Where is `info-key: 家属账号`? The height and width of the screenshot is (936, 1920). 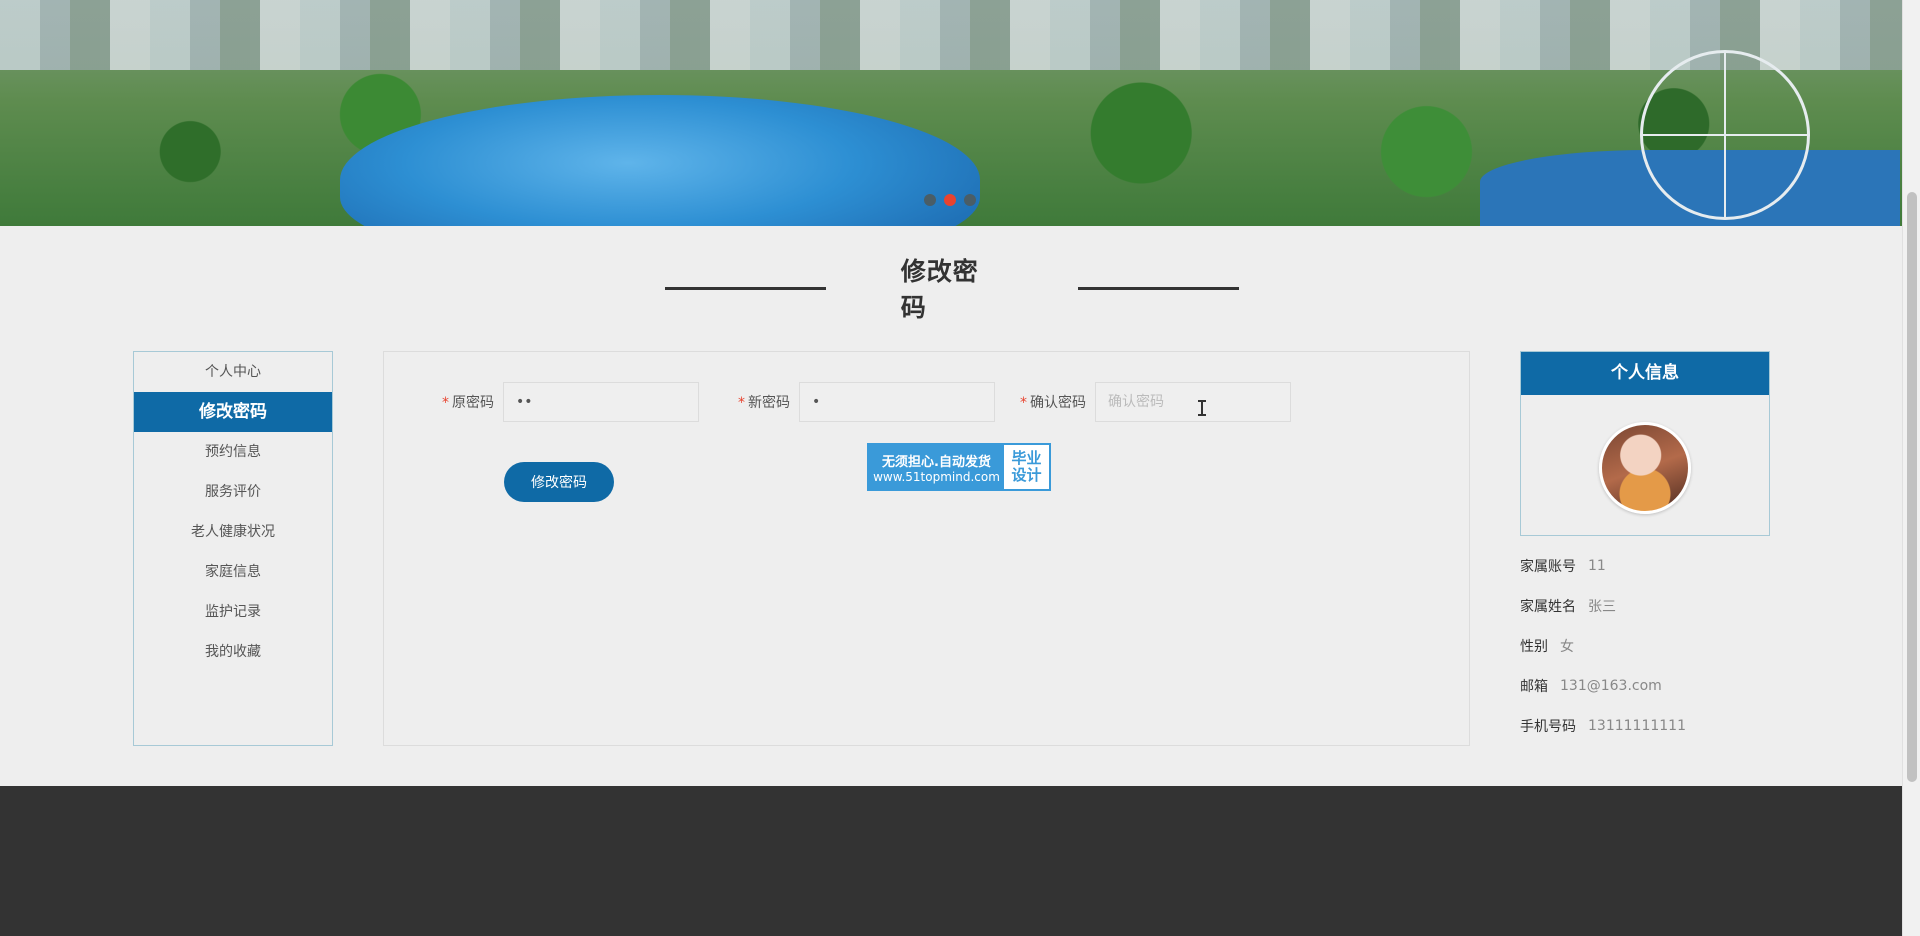 info-key: 家属账号 is located at coordinates (1548, 567).